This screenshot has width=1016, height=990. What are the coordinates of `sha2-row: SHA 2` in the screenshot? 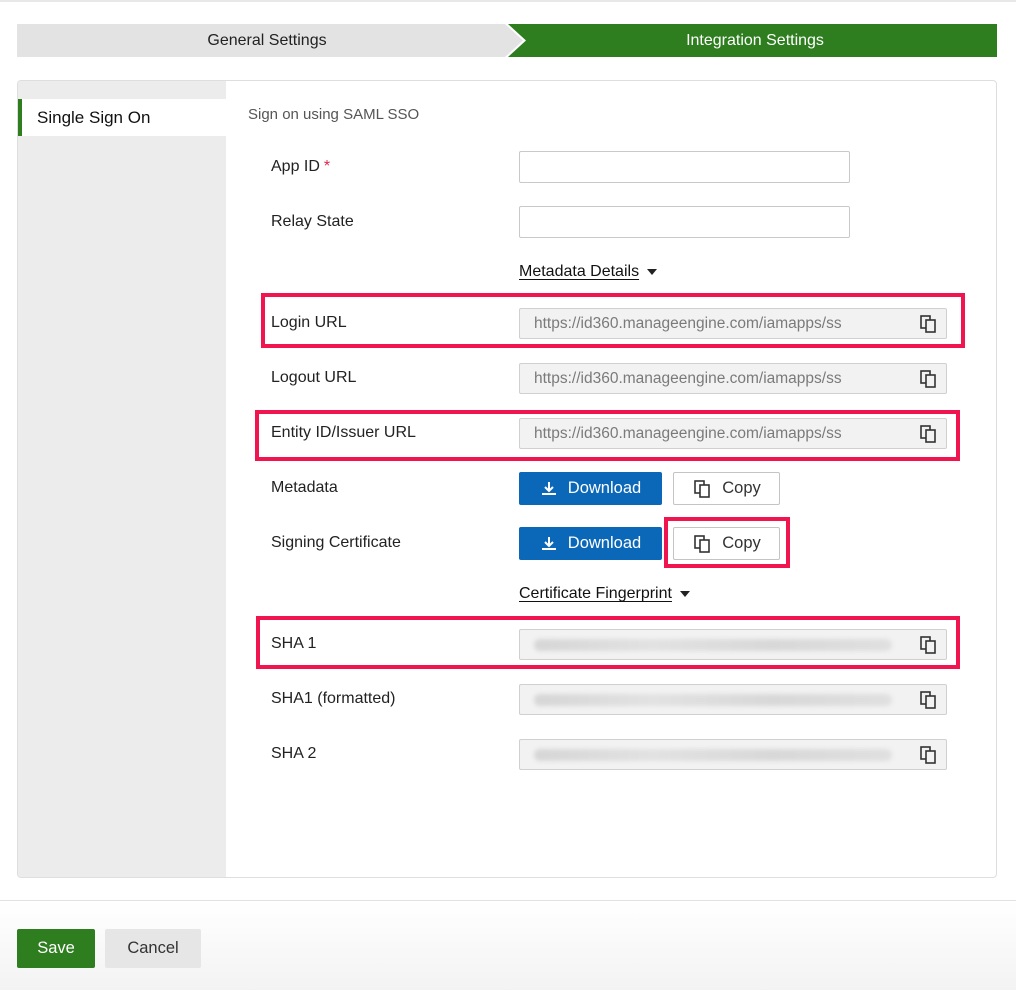 It's located at (611, 754).